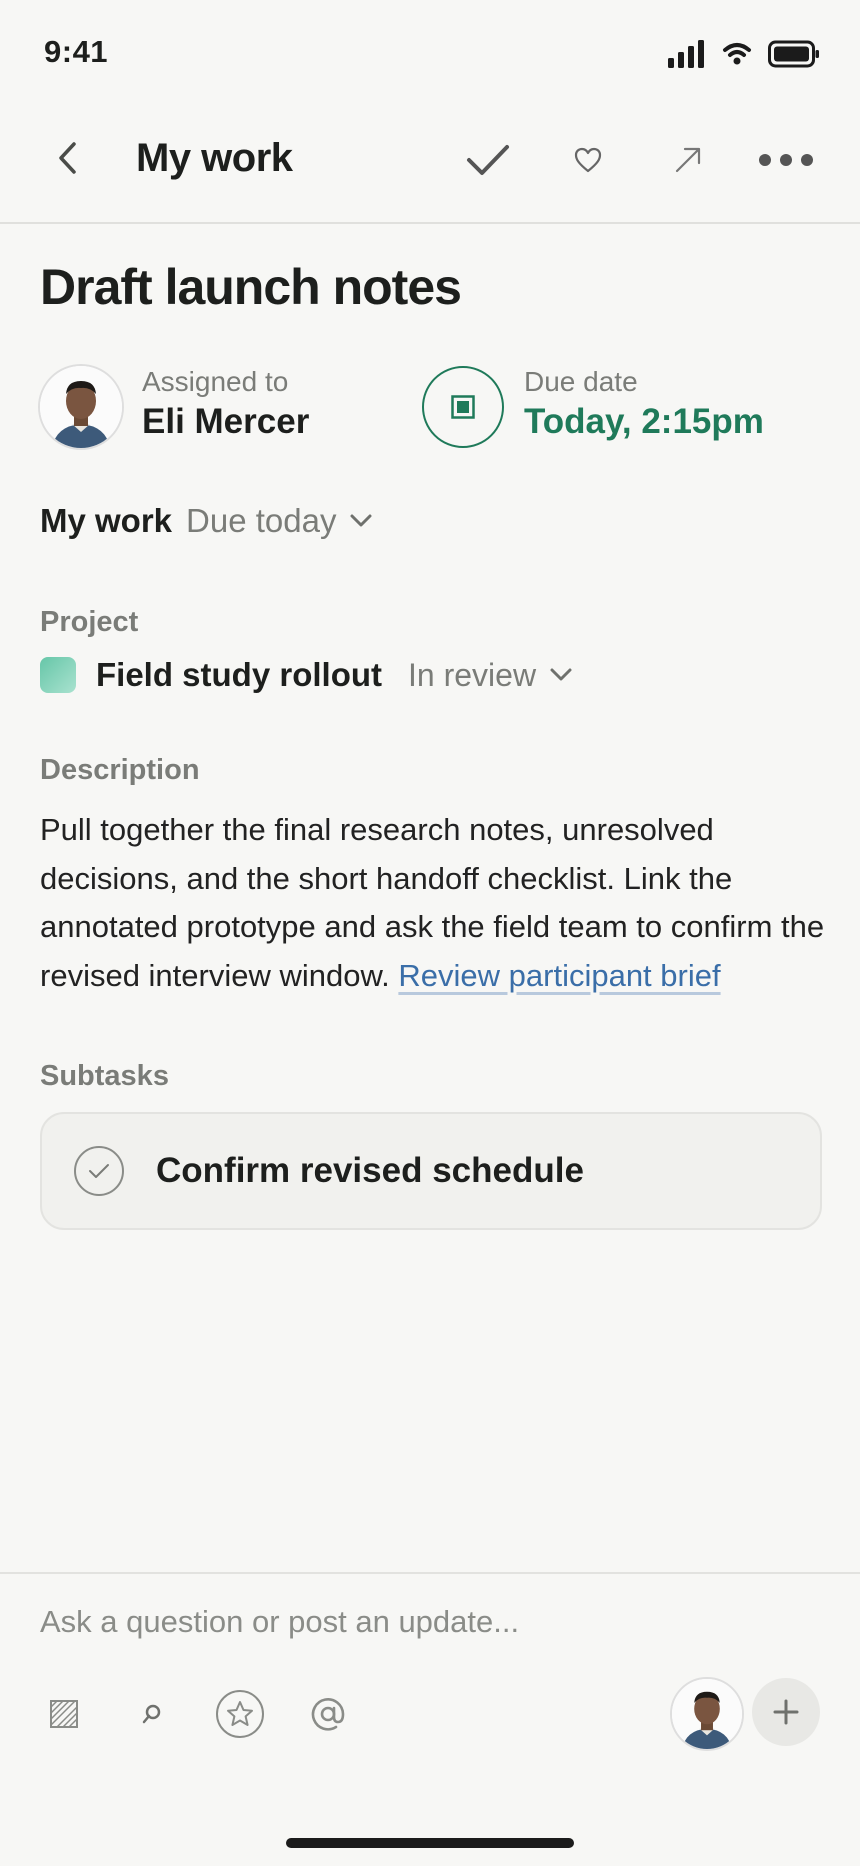 The width and height of the screenshot is (860, 1866). I want to click on section-selector: My work Due today, so click(206, 521).